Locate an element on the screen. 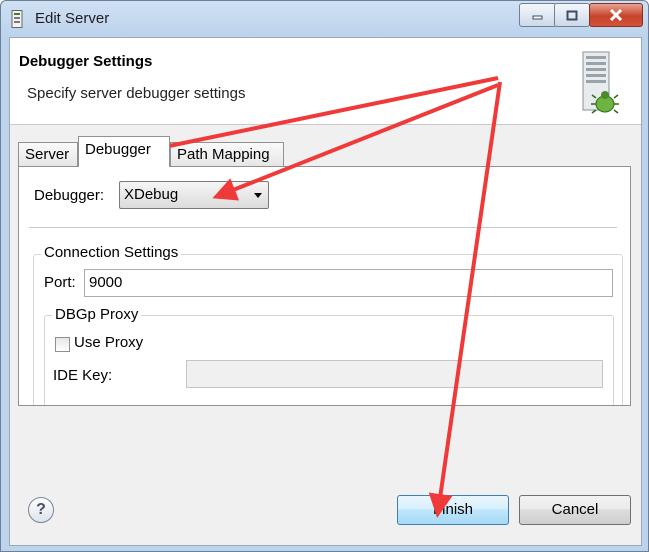  cancel-button: Cancel is located at coordinates (575, 510).